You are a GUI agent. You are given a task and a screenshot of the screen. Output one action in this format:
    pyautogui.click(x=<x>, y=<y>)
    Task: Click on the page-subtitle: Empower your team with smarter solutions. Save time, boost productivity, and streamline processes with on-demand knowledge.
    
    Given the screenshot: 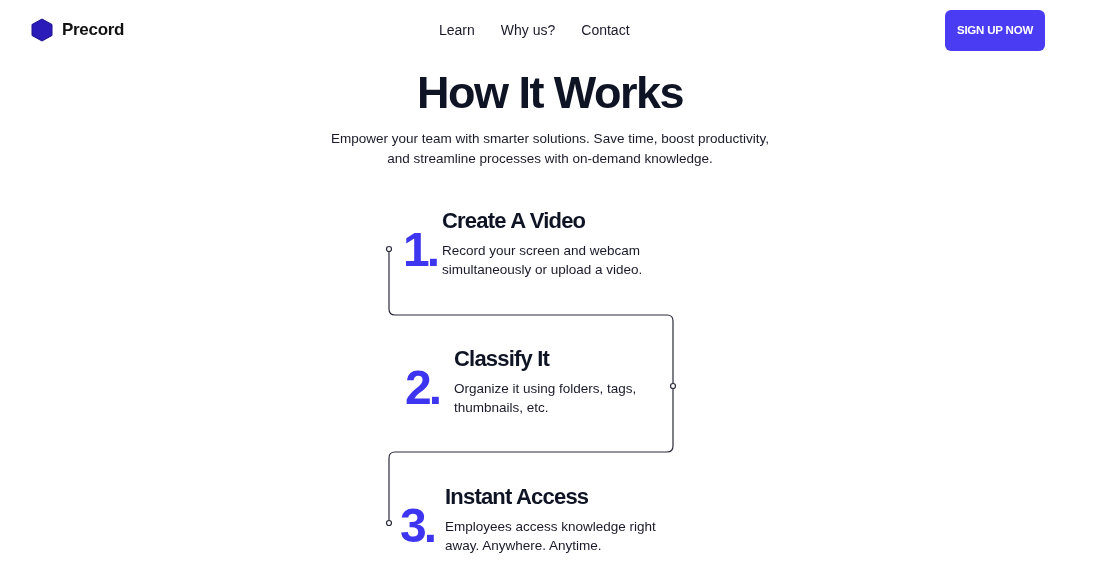 What is the action you would take?
    pyautogui.click(x=550, y=149)
    